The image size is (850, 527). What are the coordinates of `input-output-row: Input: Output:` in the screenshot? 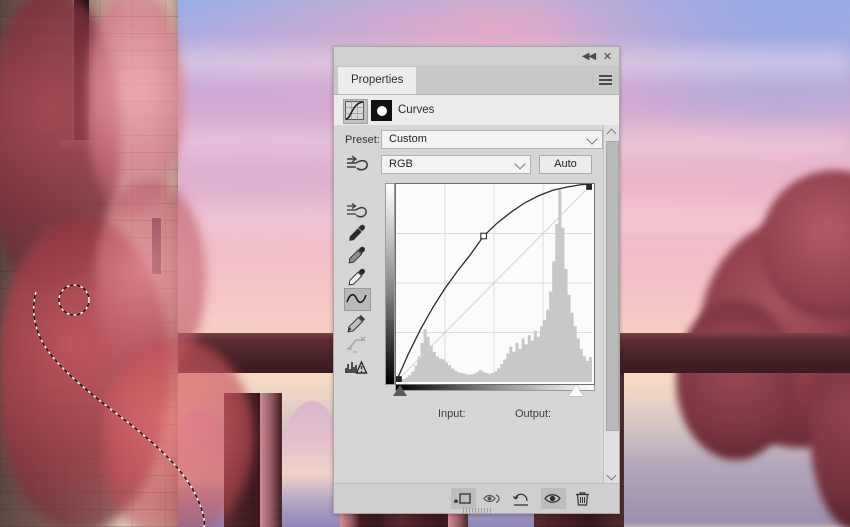 It's located at (495, 416).